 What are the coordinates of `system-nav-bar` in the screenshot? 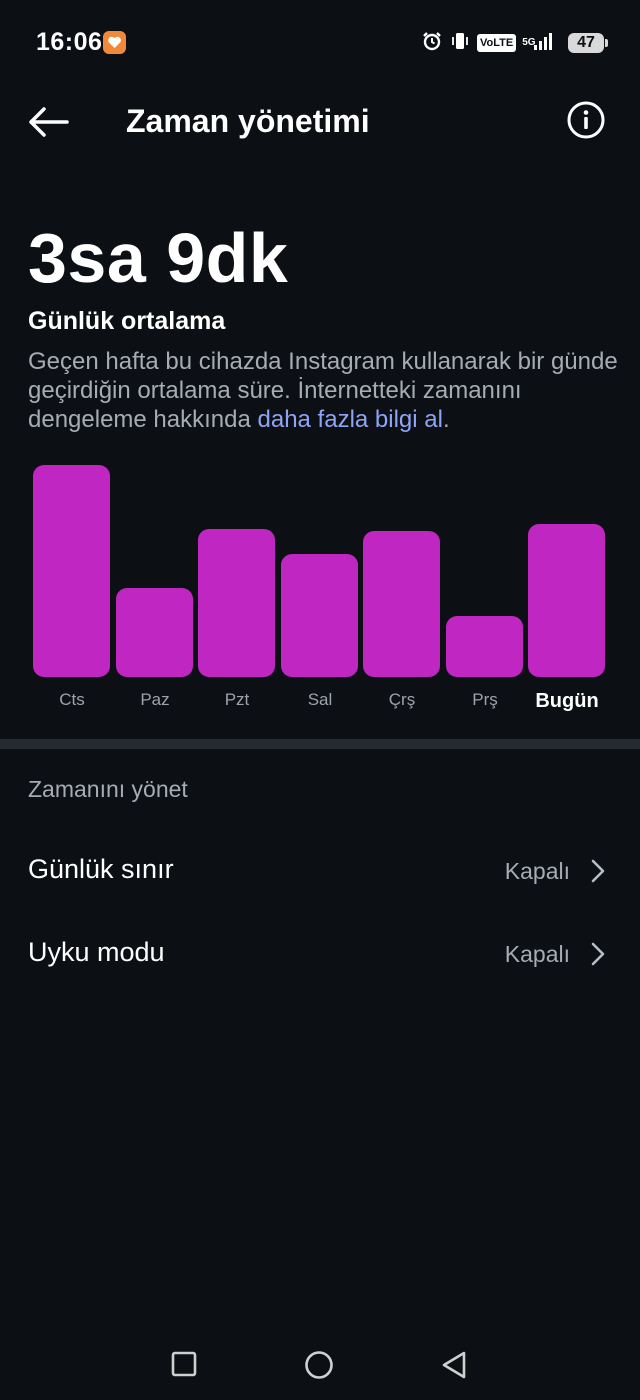 It's located at (320, 1365).